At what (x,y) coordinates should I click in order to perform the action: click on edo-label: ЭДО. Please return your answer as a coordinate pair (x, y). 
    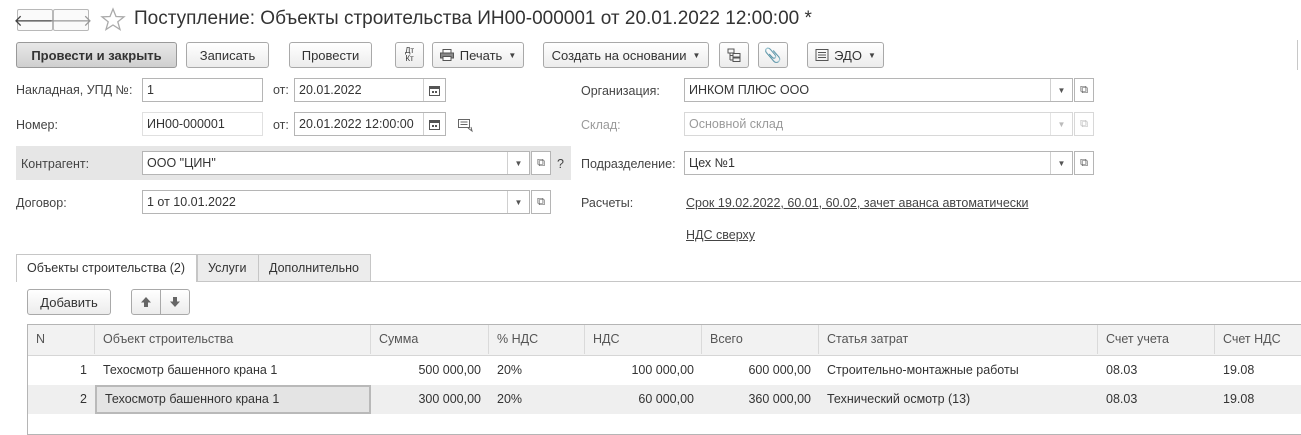
    Looking at the image, I should click on (848, 55).